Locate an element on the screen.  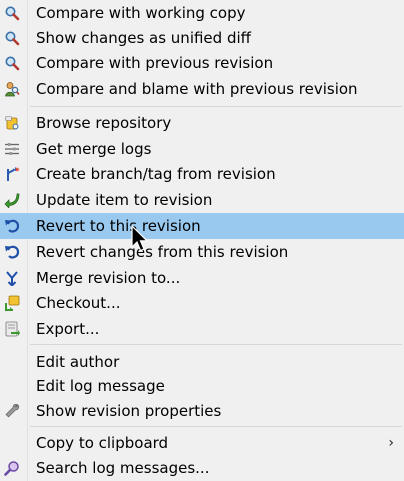
submenu-chevron-icon: › is located at coordinates (391, 443).